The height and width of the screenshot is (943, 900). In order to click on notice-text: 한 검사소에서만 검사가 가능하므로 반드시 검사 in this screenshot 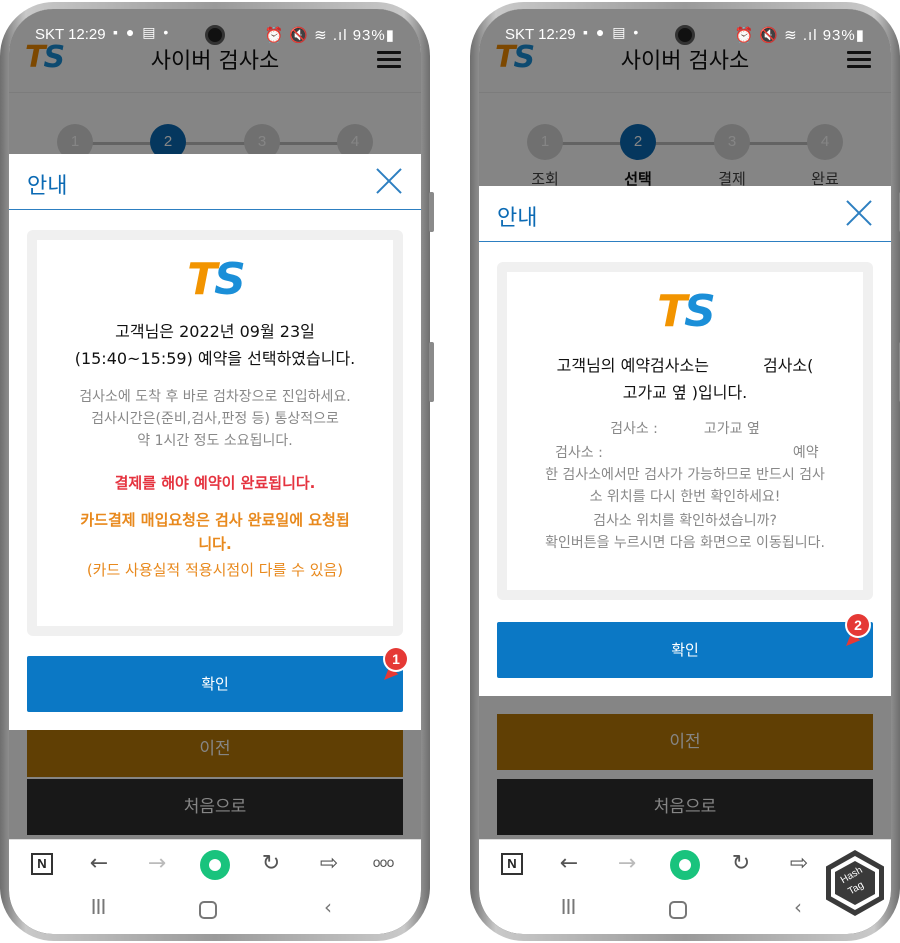, I will do `click(685, 475)`.